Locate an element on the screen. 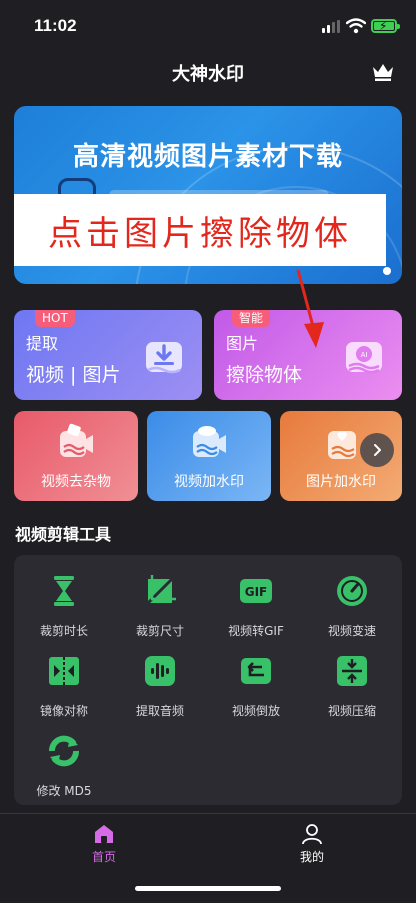 Image resolution: width=416 pixels, height=903 pixels. video-denoise-label: 视频去杂物 is located at coordinates (76, 482).